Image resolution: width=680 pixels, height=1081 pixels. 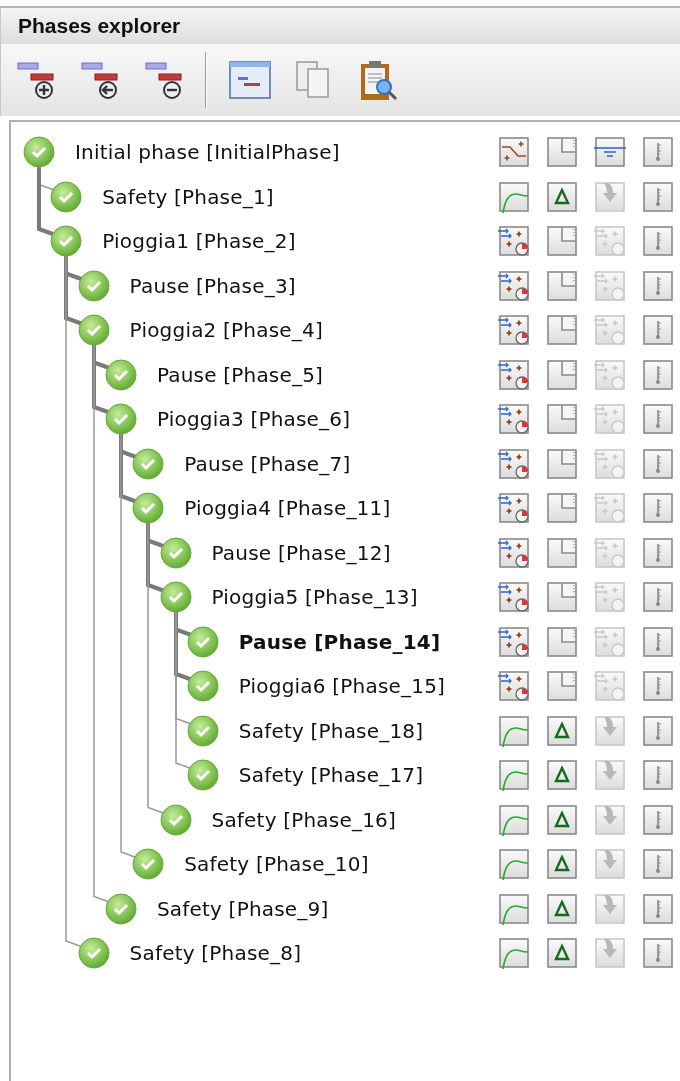 I want to click on pressure-step-icon, so click(x=514, y=152).